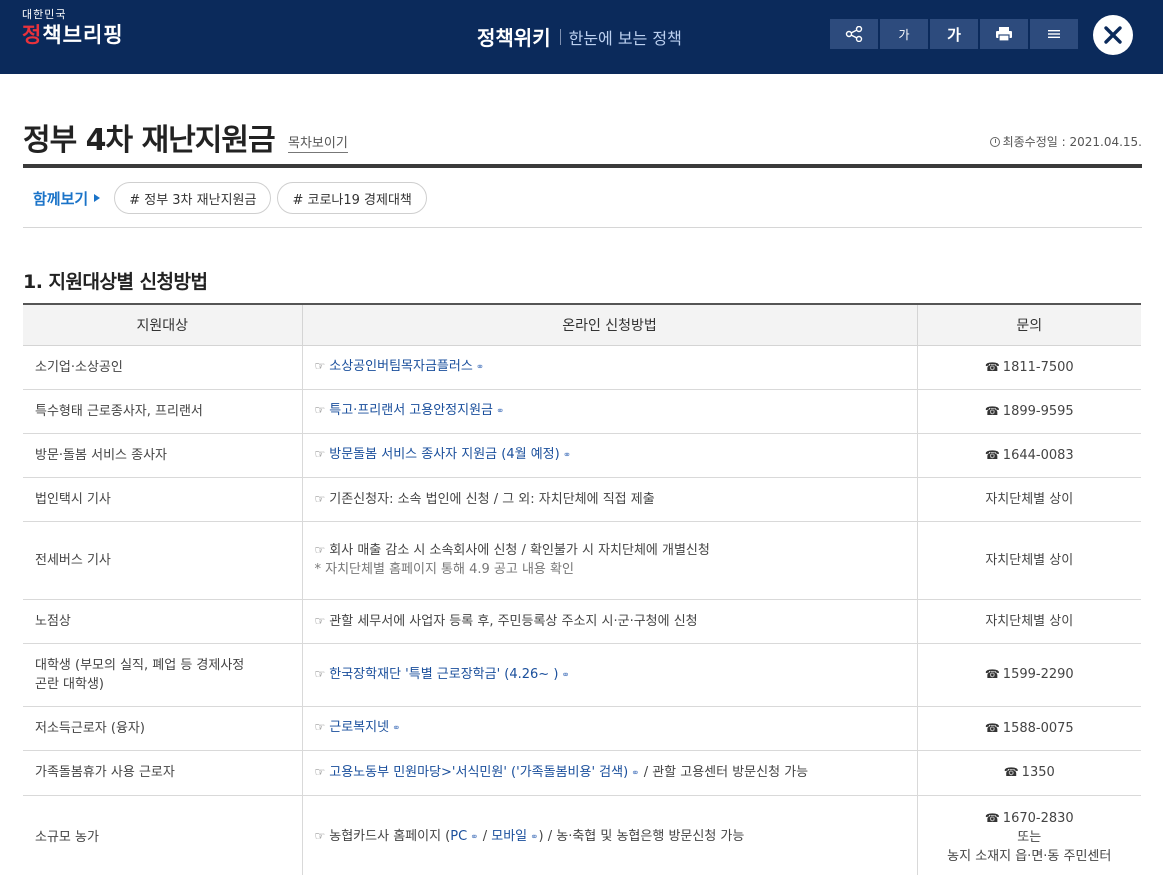 The image size is (1163, 875). Describe the element at coordinates (609, 367) in the screenshot. I see `method-cell: ☞ 소상공인버팀목자금플러스 ⚭` at that location.